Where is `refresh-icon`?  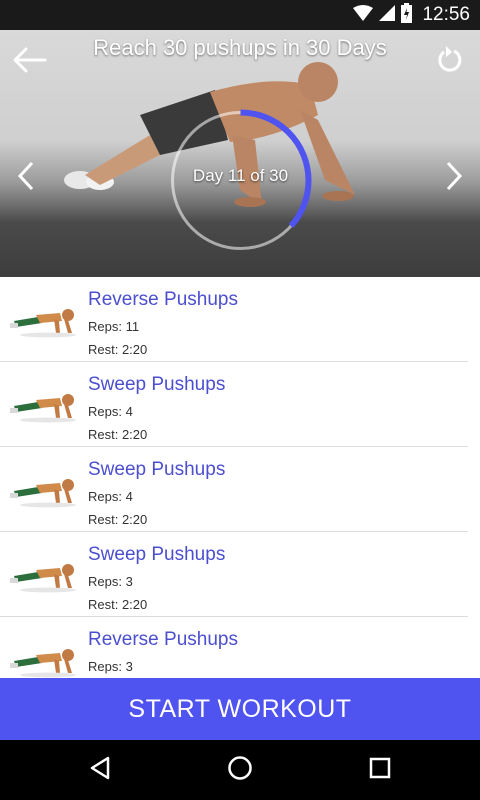
refresh-icon is located at coordinates (448, 62).